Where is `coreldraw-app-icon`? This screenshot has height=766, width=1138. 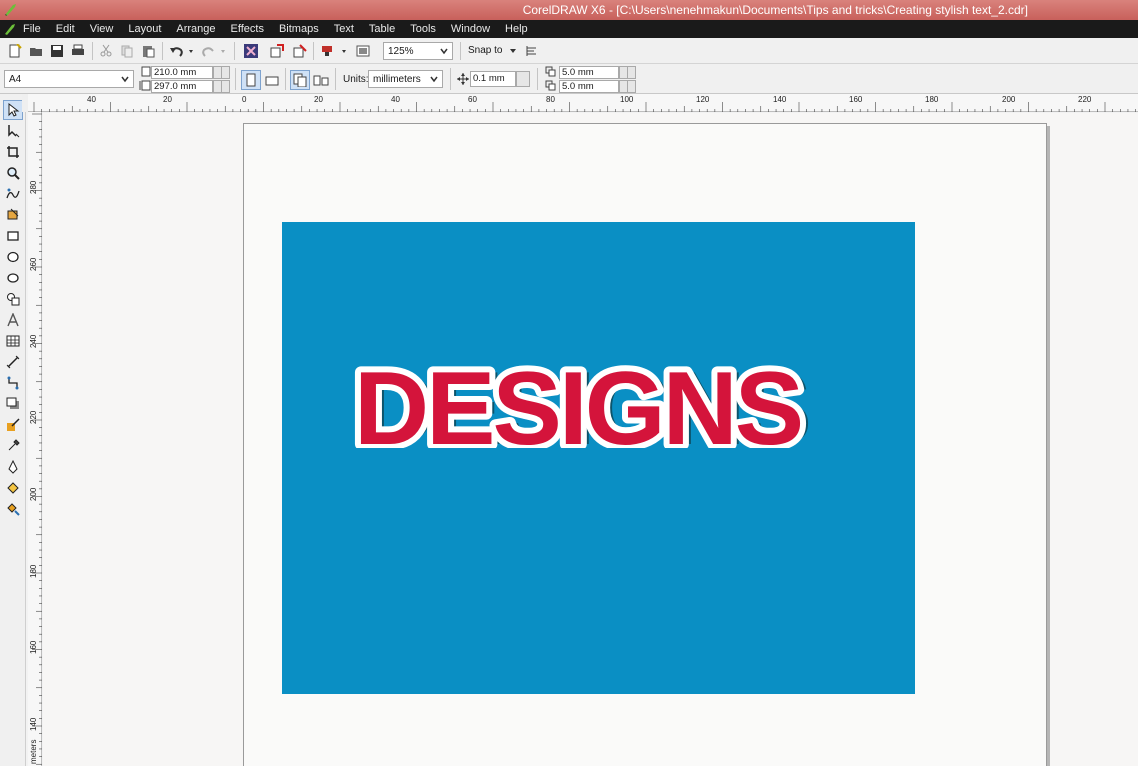 coreldraw-app-icon is located at coordinates (10, 9).